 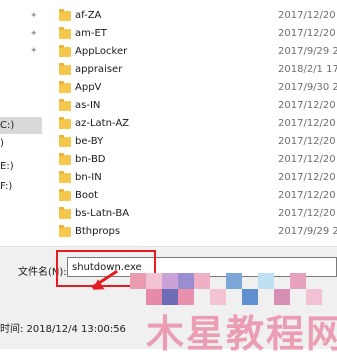 What do you see at coordinates (102, 213) in the screenshot?
I see `file-name: bs-Latn-BA` at bounding box center [102, 213].